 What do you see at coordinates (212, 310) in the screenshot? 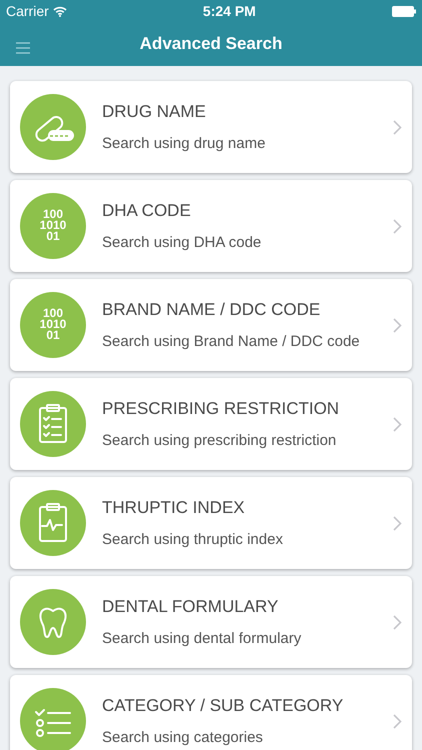
I see `option-title: BRAND NAME / DDC CODE` at bounding box center [212, 310].